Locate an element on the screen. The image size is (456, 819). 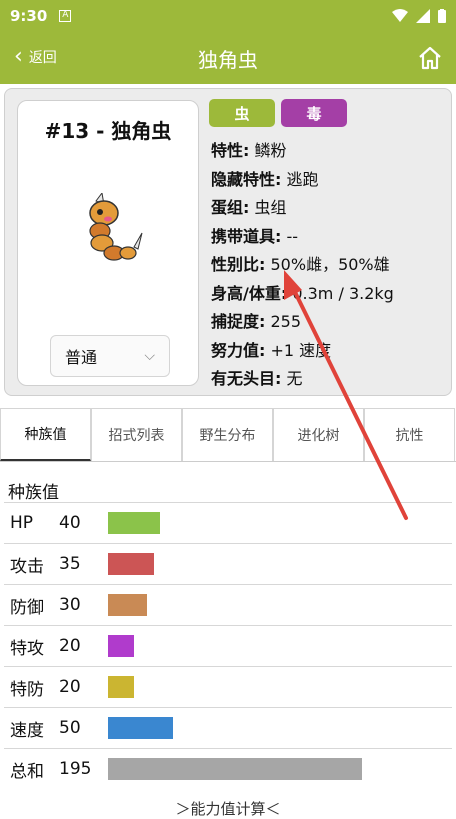
chevron-left-icon: ‹ is located at coordinates (18, 56).